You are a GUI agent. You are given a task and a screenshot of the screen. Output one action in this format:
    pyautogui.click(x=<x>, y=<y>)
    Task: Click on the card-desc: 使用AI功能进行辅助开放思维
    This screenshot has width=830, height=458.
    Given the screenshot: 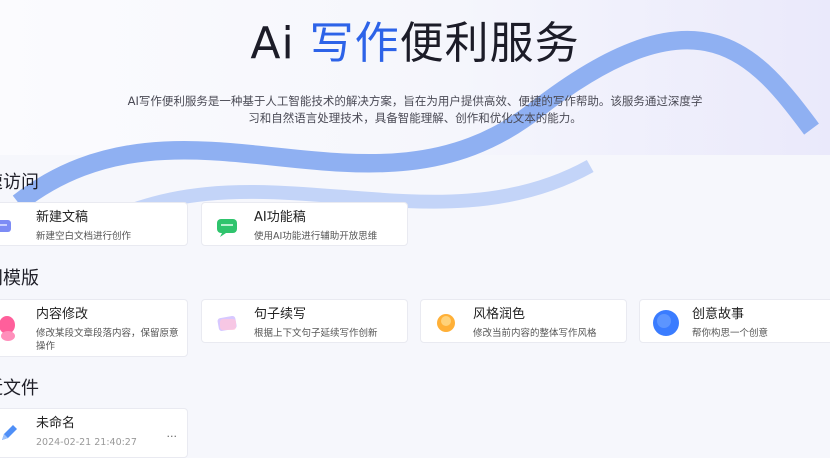 What is the action you would take?
    pyautogui.click(x=316, y=236)
    